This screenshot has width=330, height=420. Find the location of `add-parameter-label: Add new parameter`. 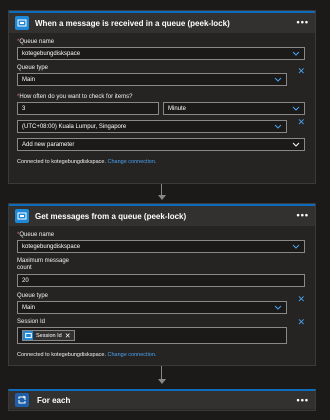

add-parameter-label: Add new parameter is located at coordinates (48, 144).